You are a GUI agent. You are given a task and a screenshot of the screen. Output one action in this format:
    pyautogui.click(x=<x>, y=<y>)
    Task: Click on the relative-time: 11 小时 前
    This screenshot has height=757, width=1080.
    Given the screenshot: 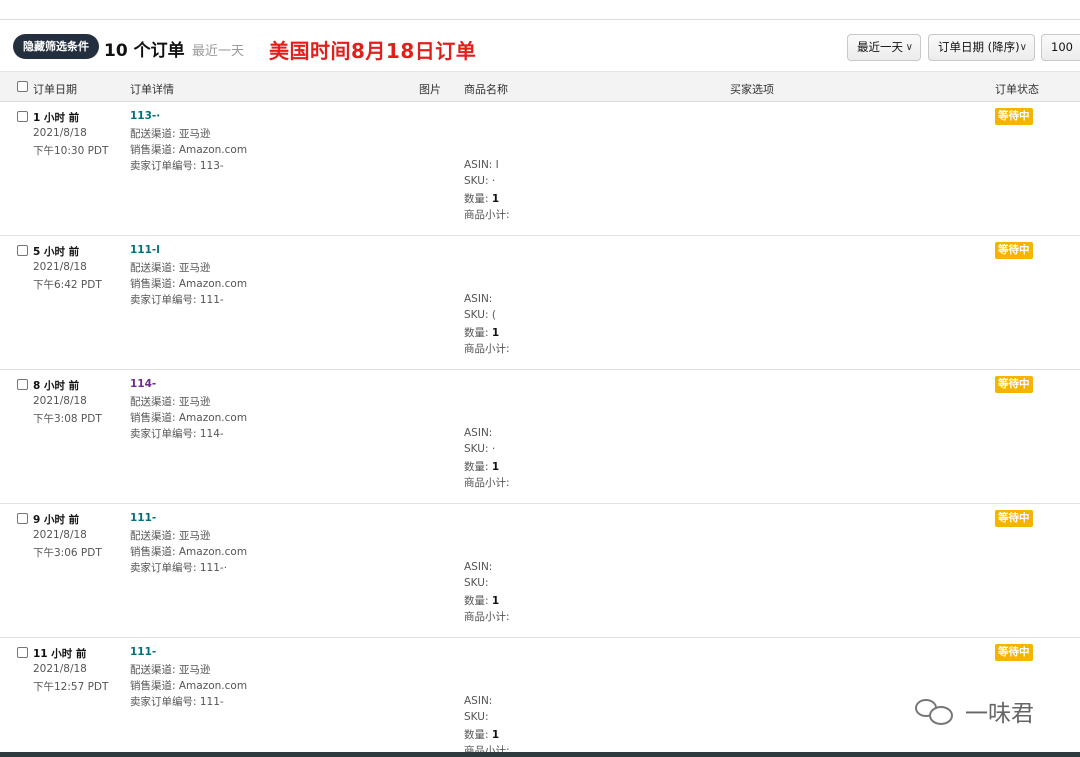 What is the action you would take?
    pyautogui.click(x=60, y=654)
    